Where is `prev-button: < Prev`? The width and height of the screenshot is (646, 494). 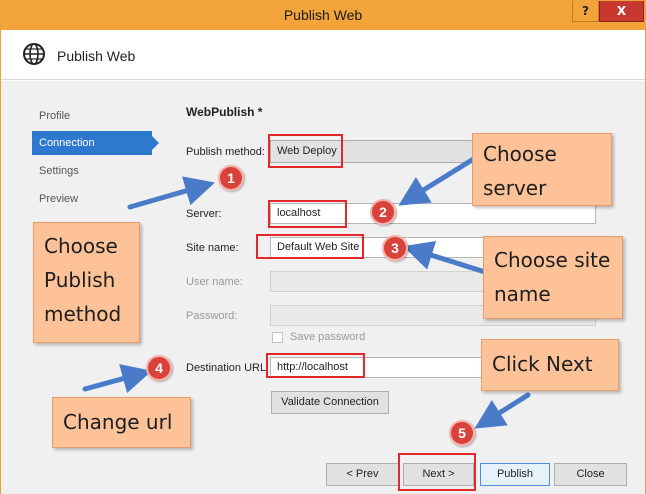
prev-button: < Prev is located at coordinates (362, 474).